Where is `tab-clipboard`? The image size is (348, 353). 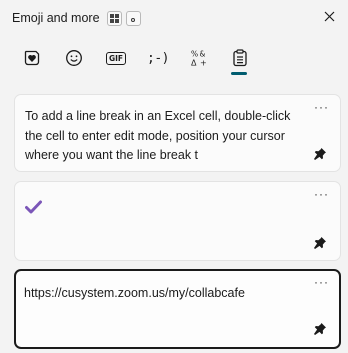
tab-clipboard is located at coordinates (240, 58).